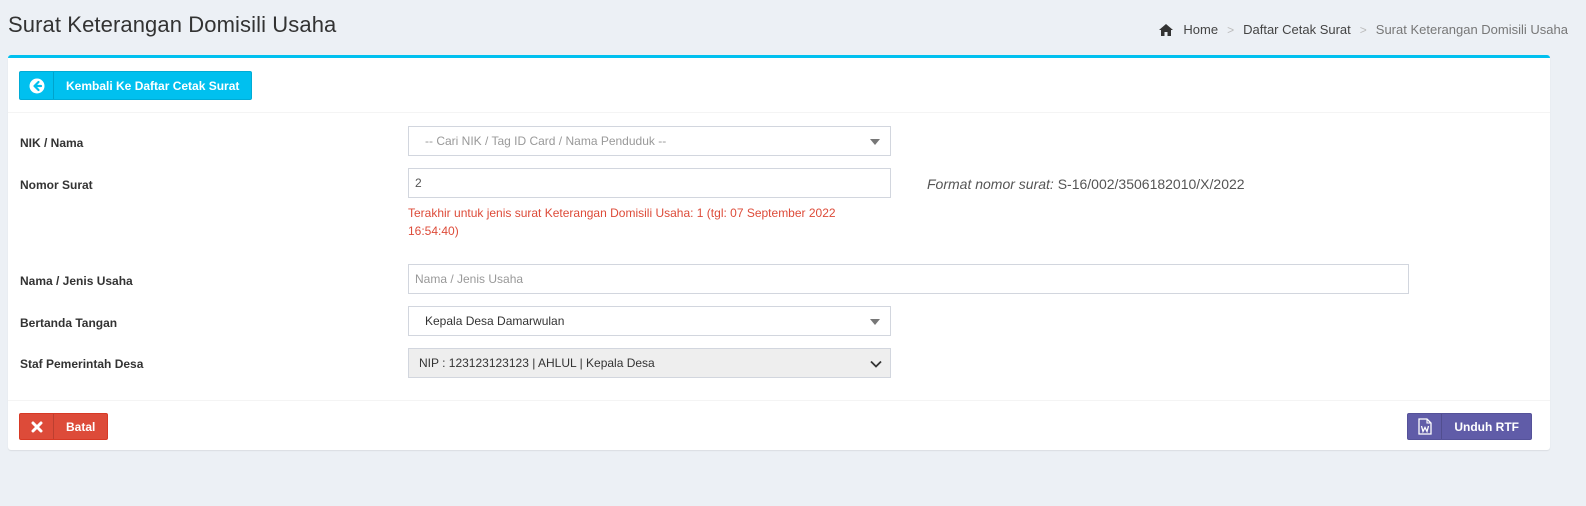  Describe the element at coordinates (1166, 29) in the screenshot. I see `home-icon` at that location.